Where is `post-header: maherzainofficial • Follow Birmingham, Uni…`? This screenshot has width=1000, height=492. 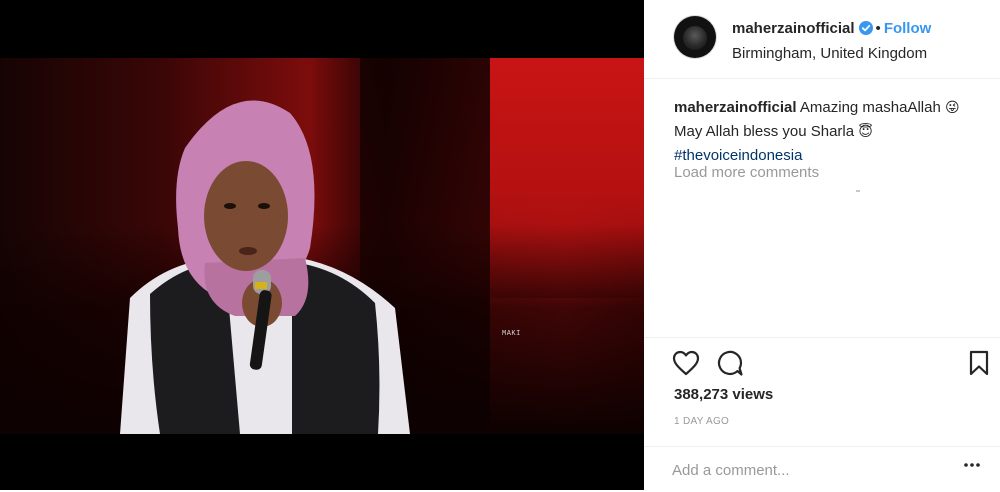
post-header: maherzainofficial • Follow Birmingham, Uni… is located at coordinates (822, 39).